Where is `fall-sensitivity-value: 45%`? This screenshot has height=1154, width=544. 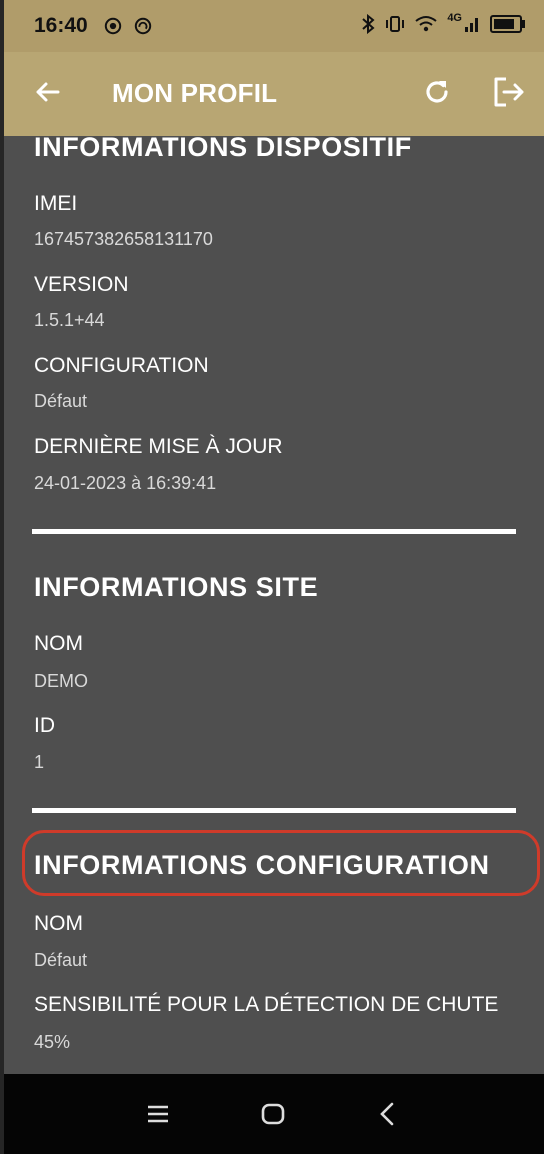
fall-sensitivity-value: 45% is located at coordinates (52, 1042).